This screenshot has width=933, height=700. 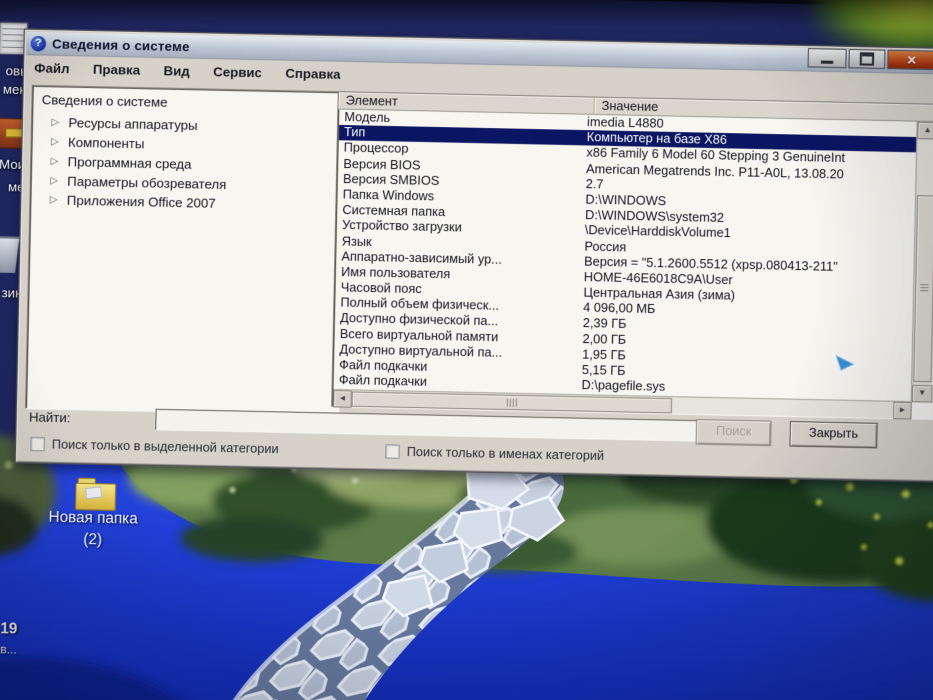 What do you see at coordinates (190, 103) in the screenshot?
I see `tree-root-item: Сведения о системе` at bounding box center [190, 103].